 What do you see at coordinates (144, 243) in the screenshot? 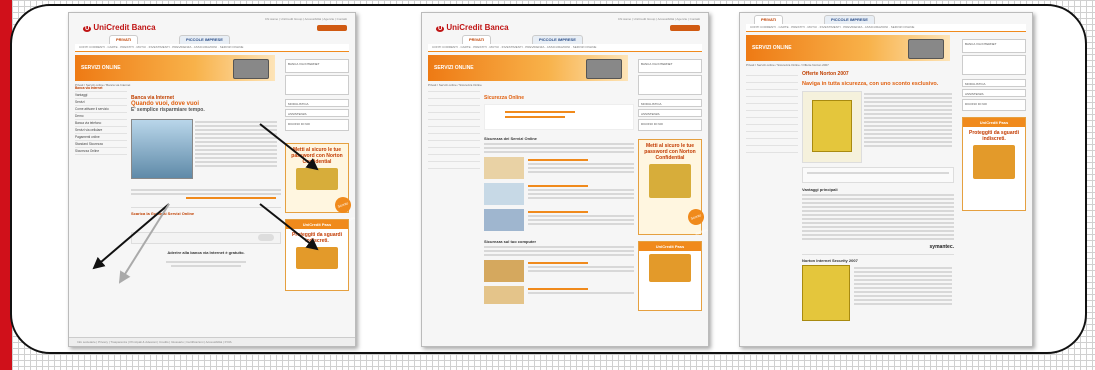
I see `arrow-gray` at bounding box center [144, 243].